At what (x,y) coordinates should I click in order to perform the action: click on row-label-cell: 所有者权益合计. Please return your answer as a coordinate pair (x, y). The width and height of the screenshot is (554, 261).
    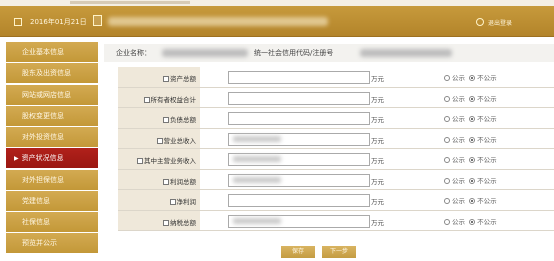
    Looking at the image, I should click on (159, 97).